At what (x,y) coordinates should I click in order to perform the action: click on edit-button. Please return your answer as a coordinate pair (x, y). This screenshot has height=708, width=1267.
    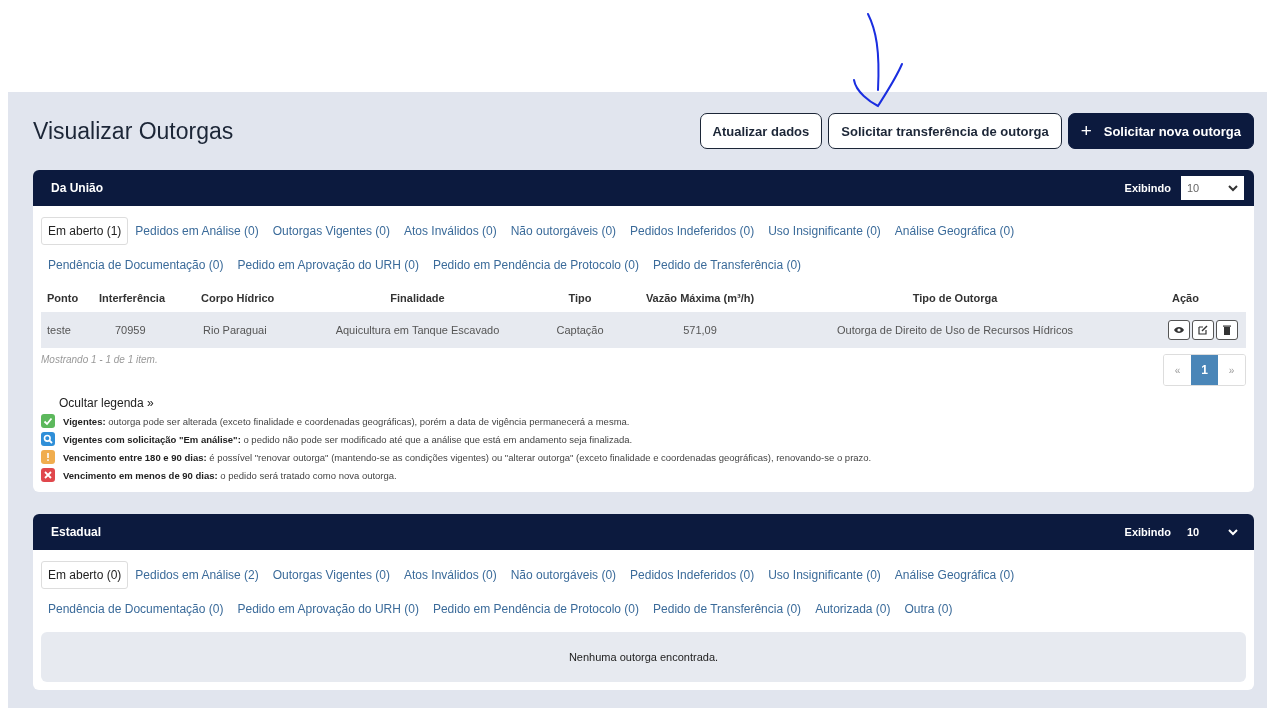
    Looking at the image, I should click on (1203, 330).